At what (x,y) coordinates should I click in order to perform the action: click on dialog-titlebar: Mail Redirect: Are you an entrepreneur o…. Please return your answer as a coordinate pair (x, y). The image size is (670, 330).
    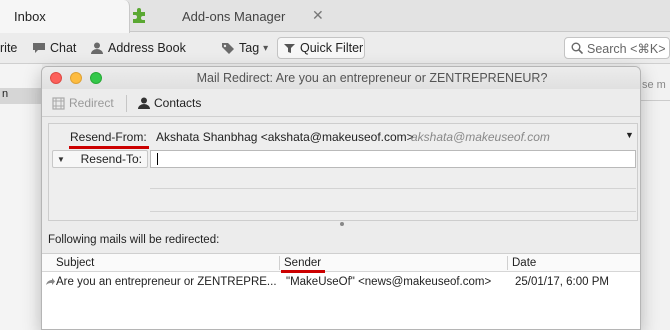
    Looking at the image, I should click on (341, 78).